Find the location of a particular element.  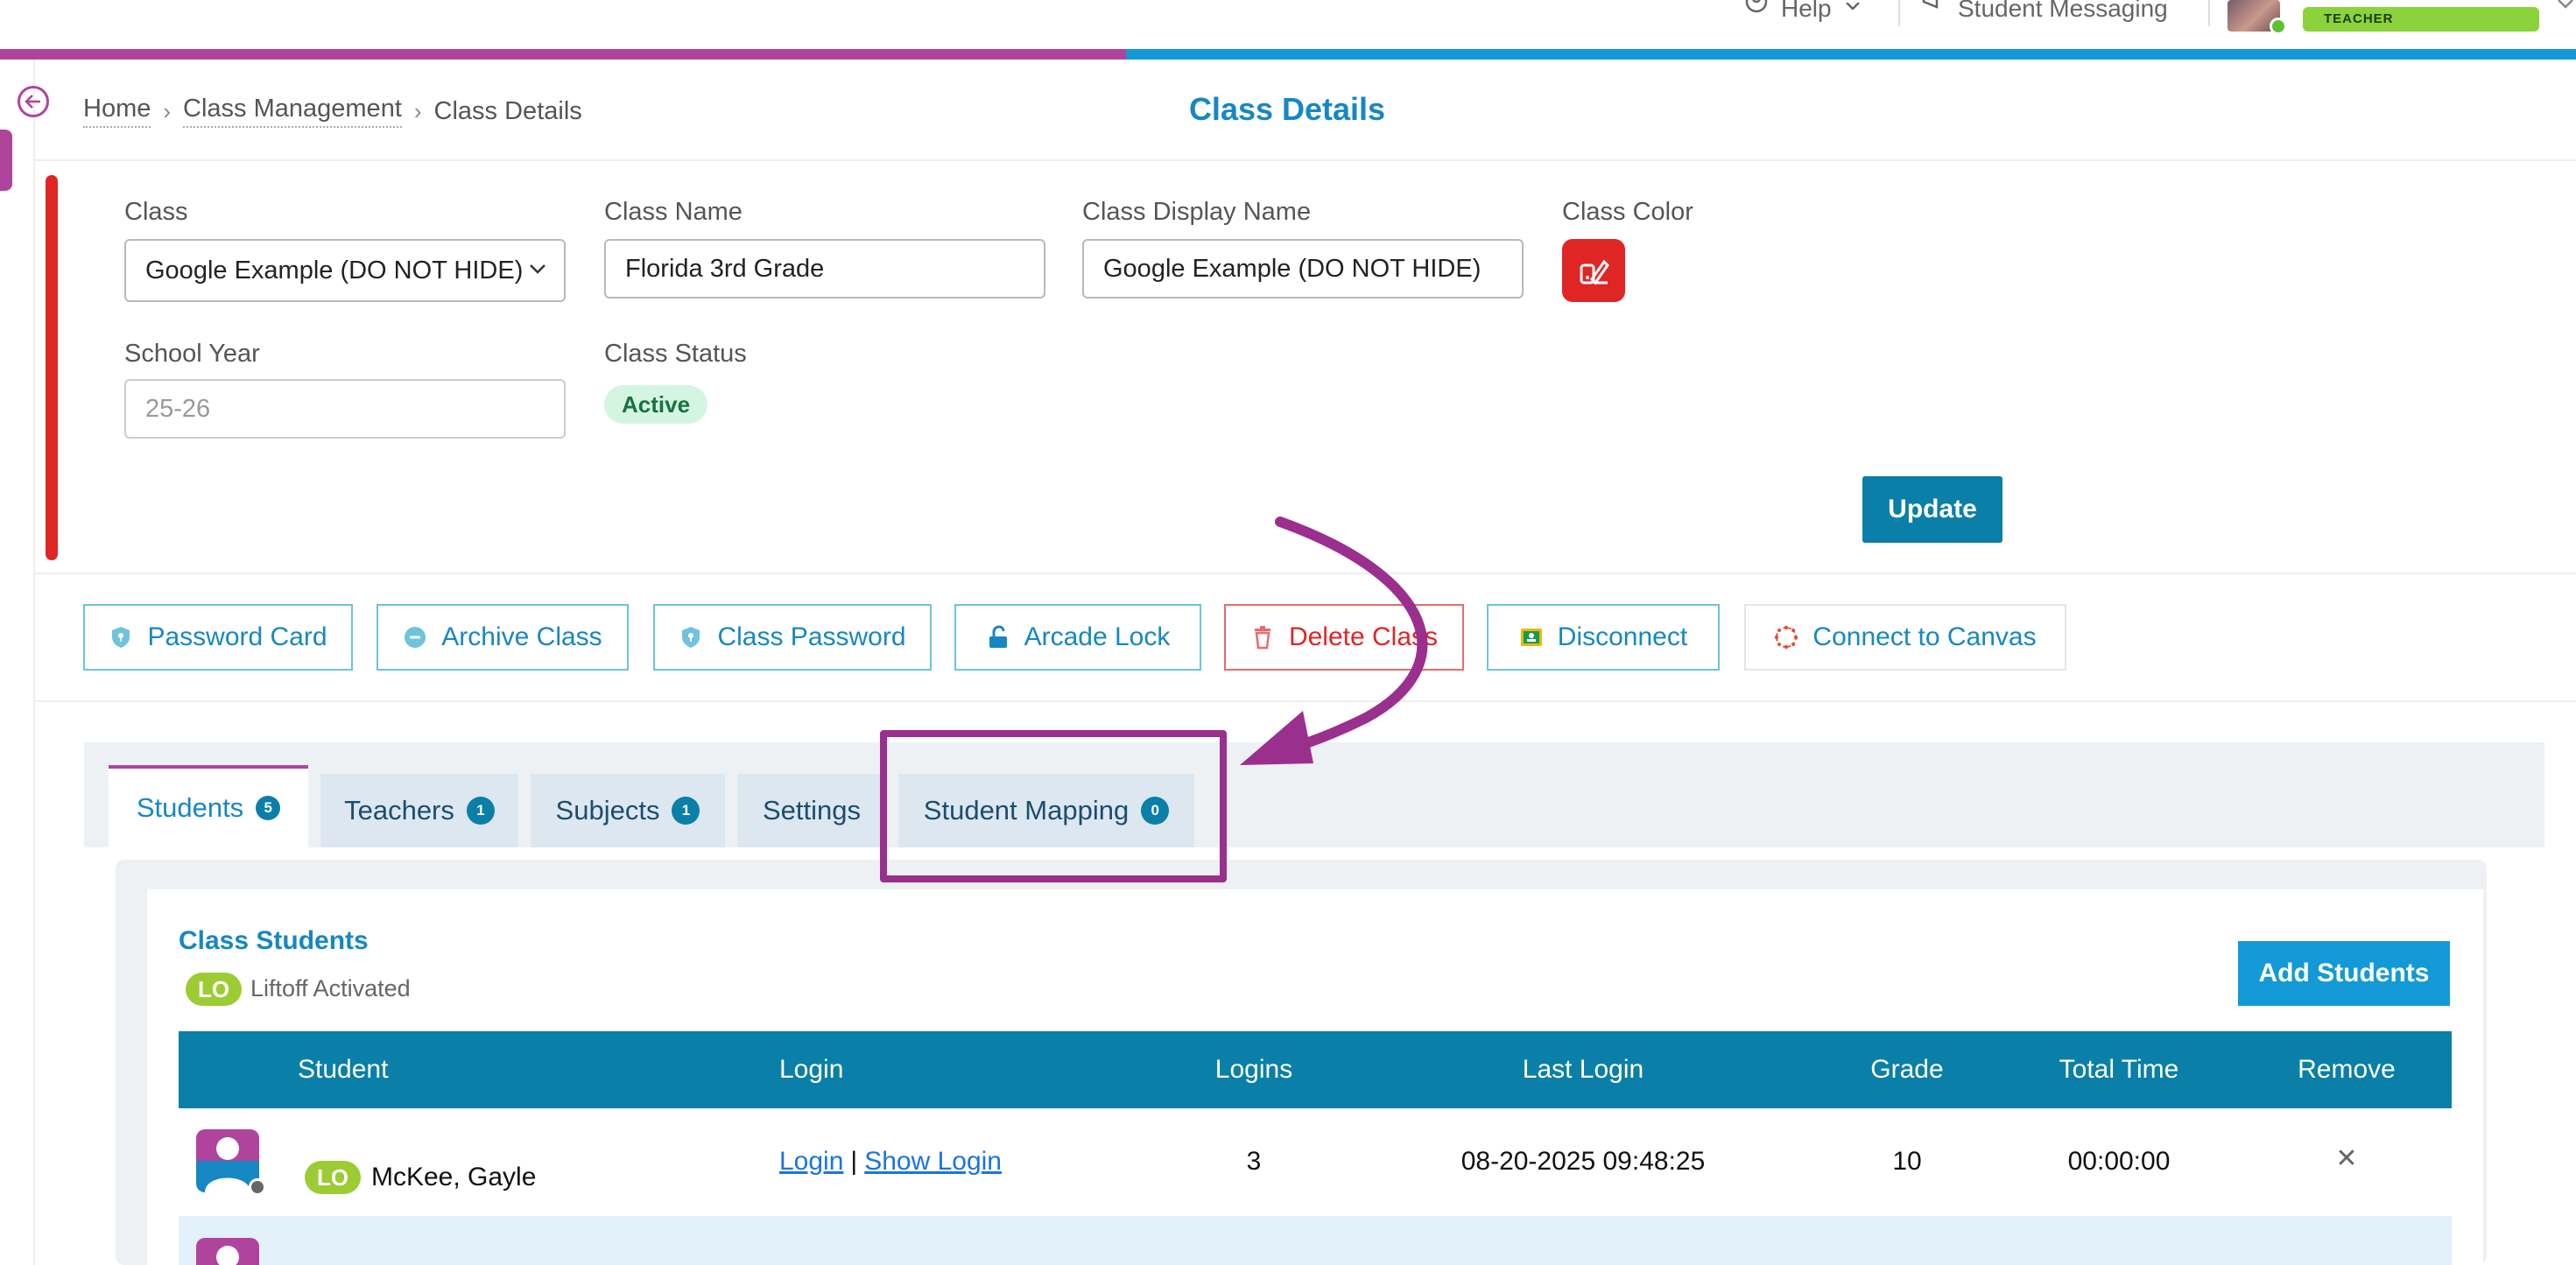

liftoff-badge: LO is located at coordinates (333, 1177).